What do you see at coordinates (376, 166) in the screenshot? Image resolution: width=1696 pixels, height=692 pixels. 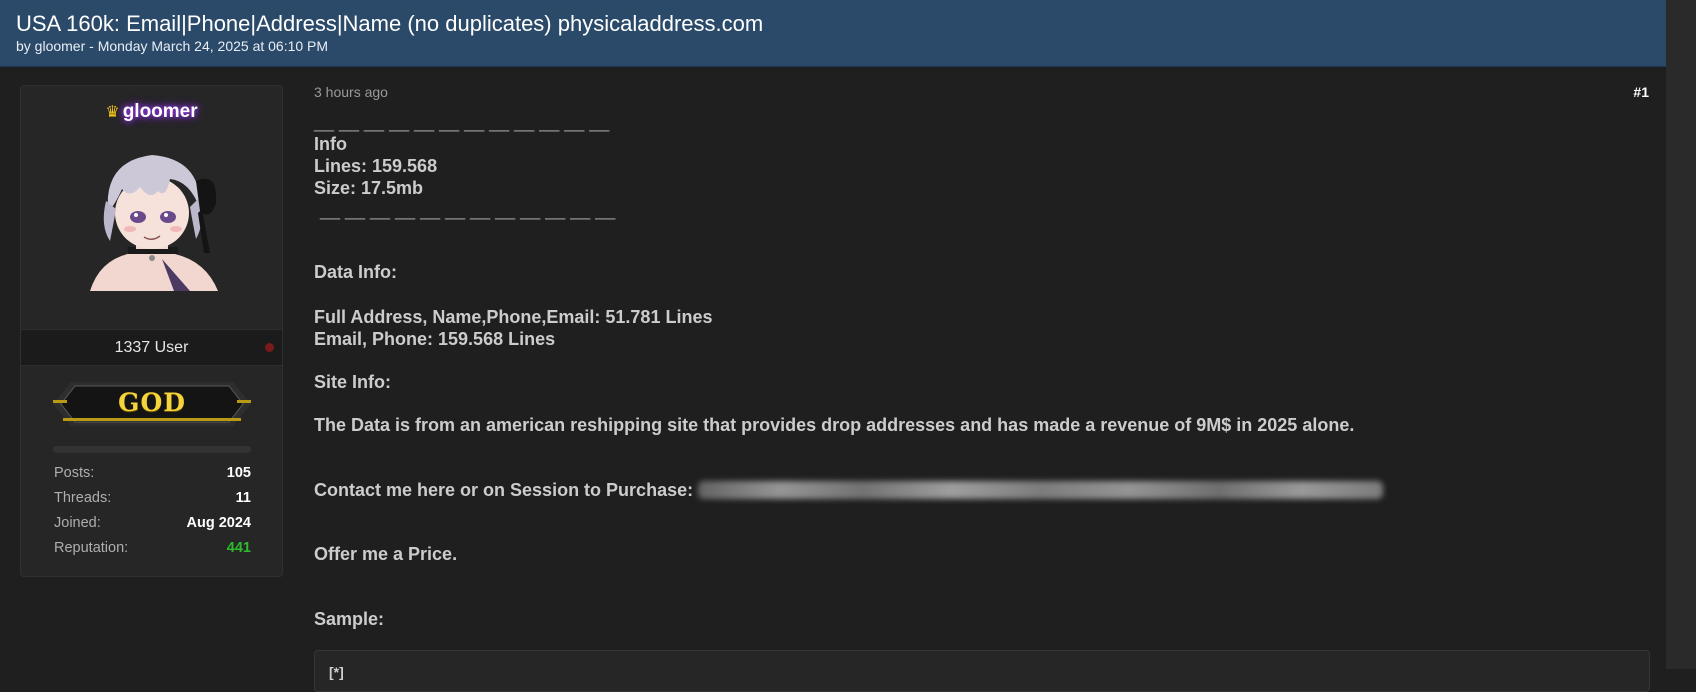 I see `lines-count: Lines: 159.568` at bounding box center [376, 166].